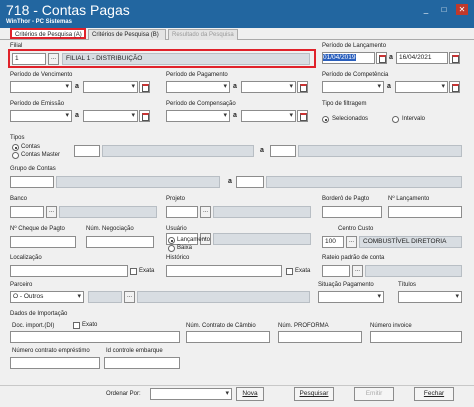 The image size is (474, 407). What do you see at coordinates (110, 87) in the screenshot?
I see `vencimento-end-input` at bounding box center [110, 87].